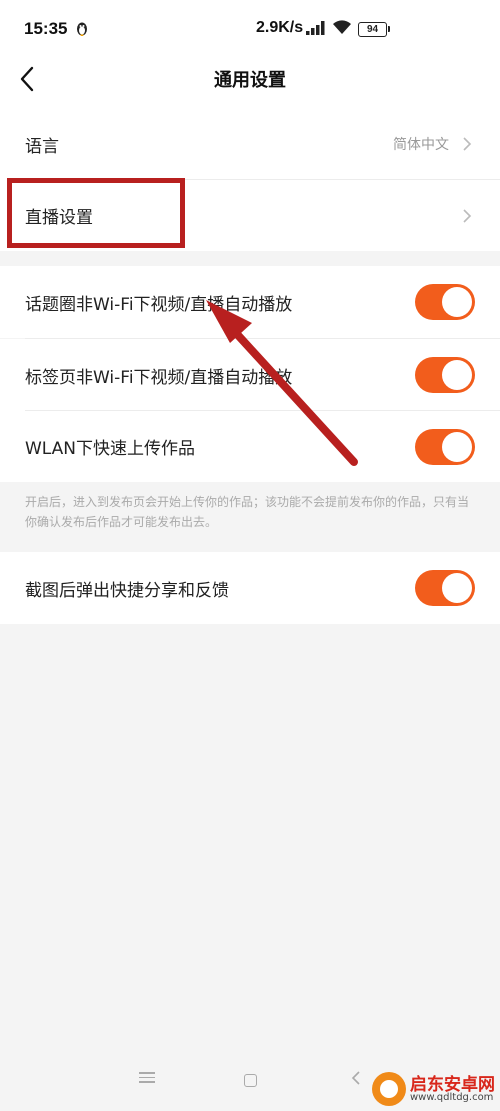  What do you see at coordinates (42, 146) in the screenshot?
I see `language-label: 语言` at bounding box center [42, 146].